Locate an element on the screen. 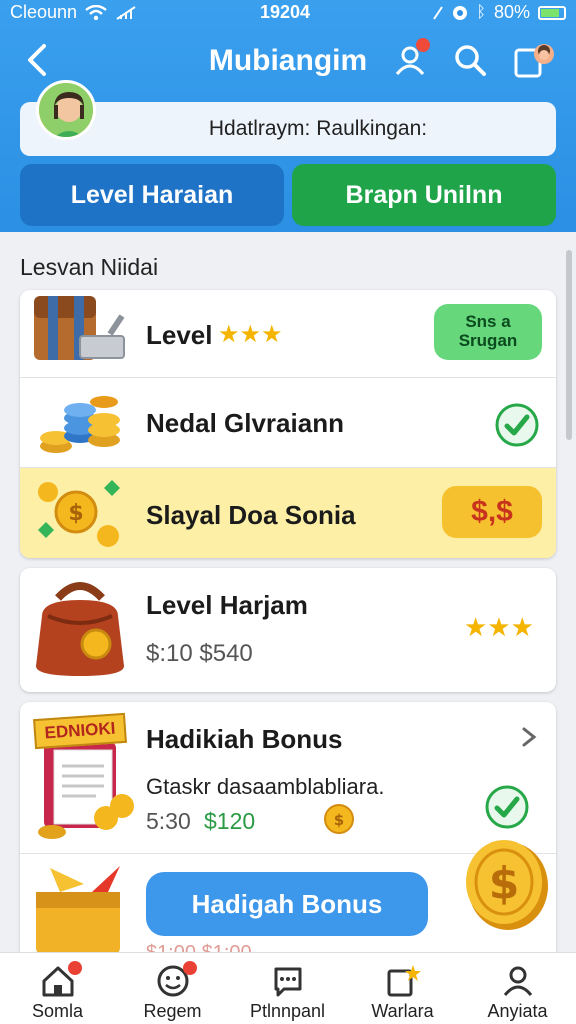  account-button is located at coordinates (536, 60).